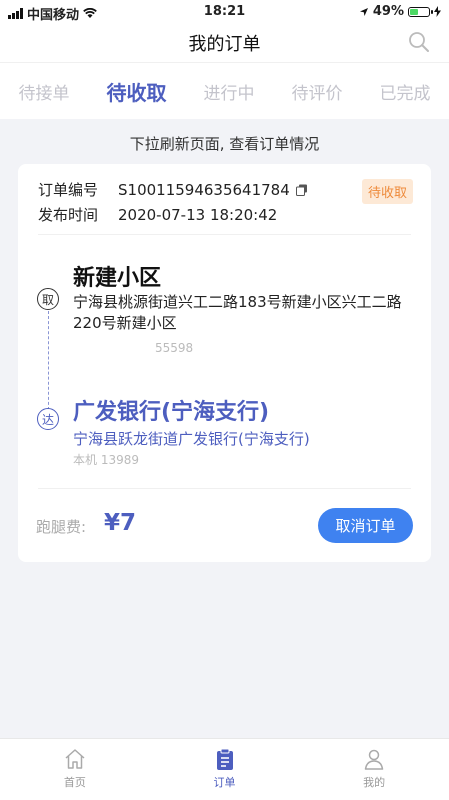  Describe the element at coordinates (419, 42) in the screenshot. I see `search-icon` at that location.